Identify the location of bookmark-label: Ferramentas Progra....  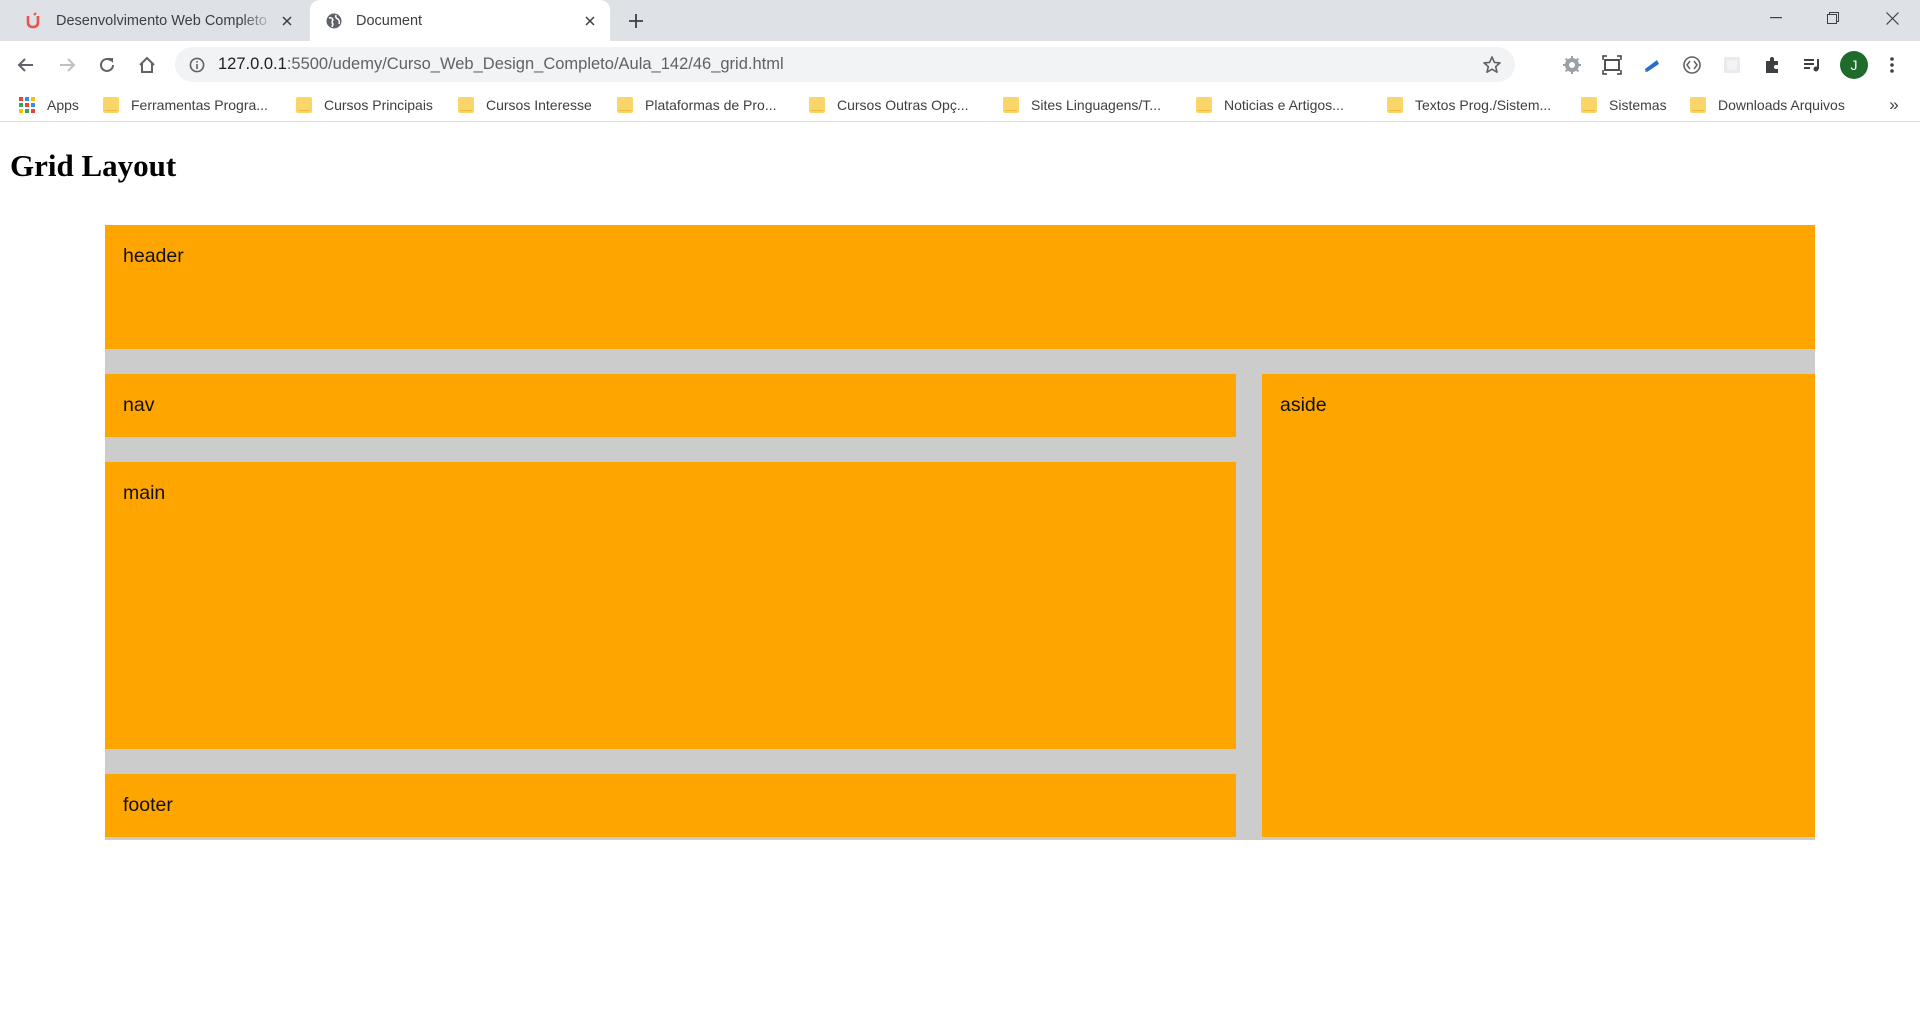
(199, 104).